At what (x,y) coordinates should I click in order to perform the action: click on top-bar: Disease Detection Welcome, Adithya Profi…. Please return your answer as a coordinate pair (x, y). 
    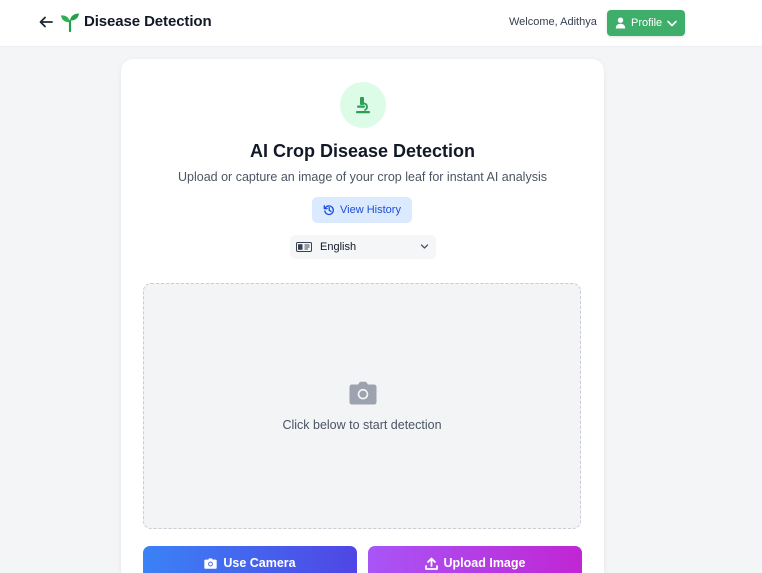
    Looking at the image, I should click on (381, 23).